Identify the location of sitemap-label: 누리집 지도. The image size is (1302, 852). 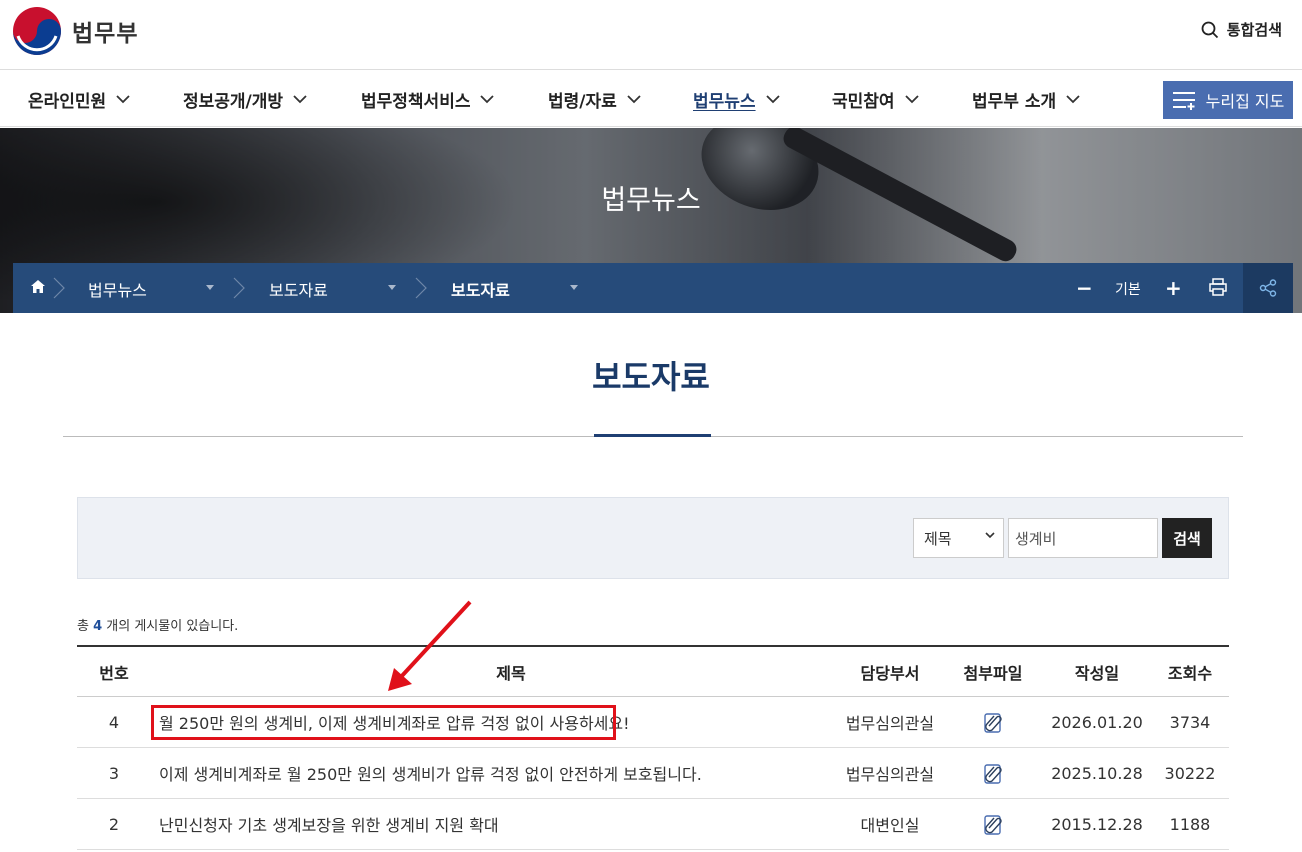
(1245, 101).